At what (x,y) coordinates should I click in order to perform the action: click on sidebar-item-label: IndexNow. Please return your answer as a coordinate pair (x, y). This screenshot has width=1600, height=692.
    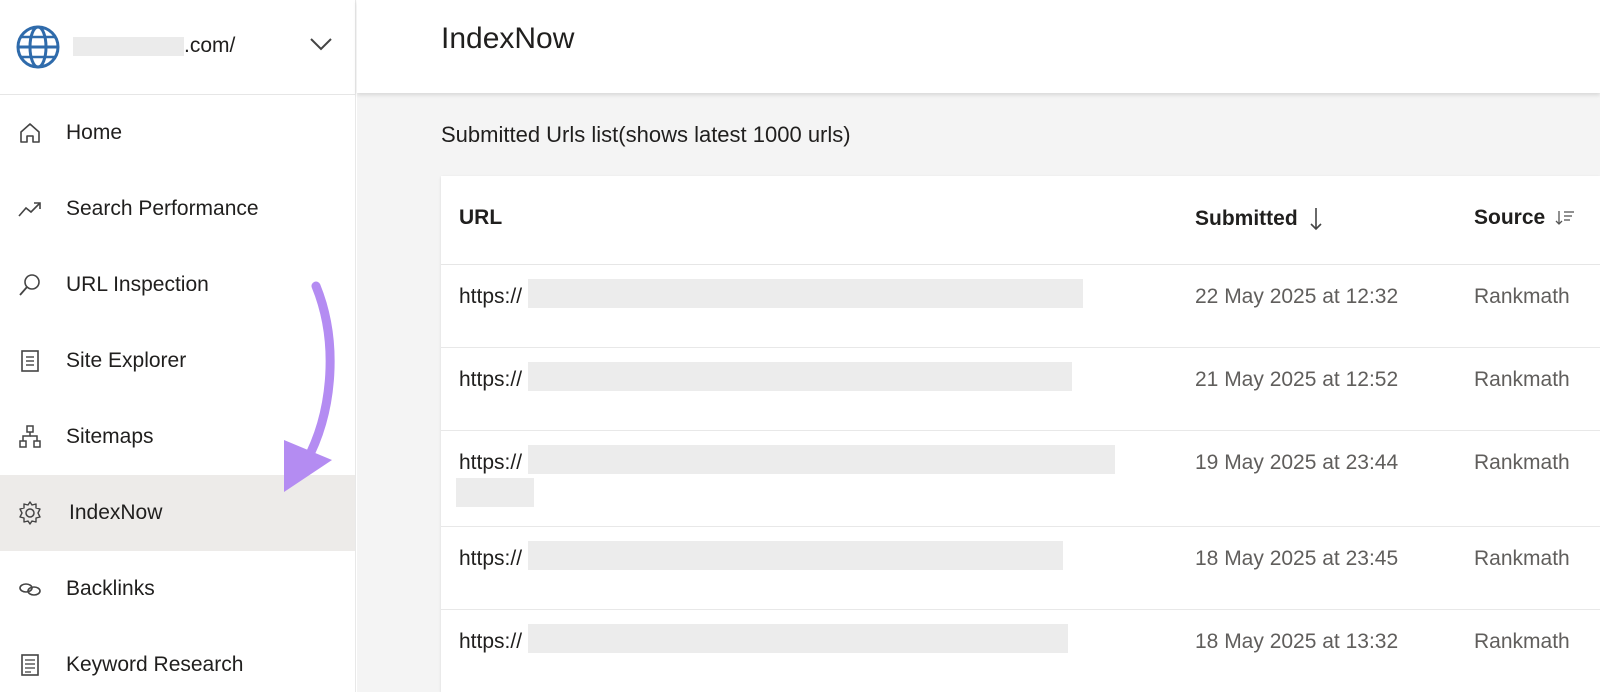
    Looking at the image, I should click on (116, 512).